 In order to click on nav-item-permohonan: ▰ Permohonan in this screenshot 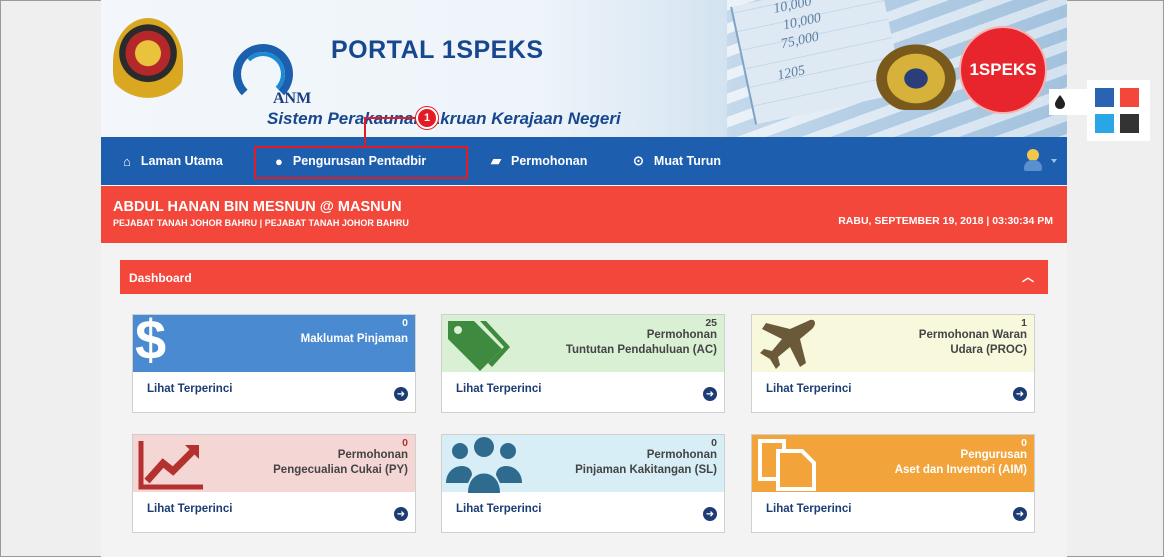, I will do `click(539, 161)`.